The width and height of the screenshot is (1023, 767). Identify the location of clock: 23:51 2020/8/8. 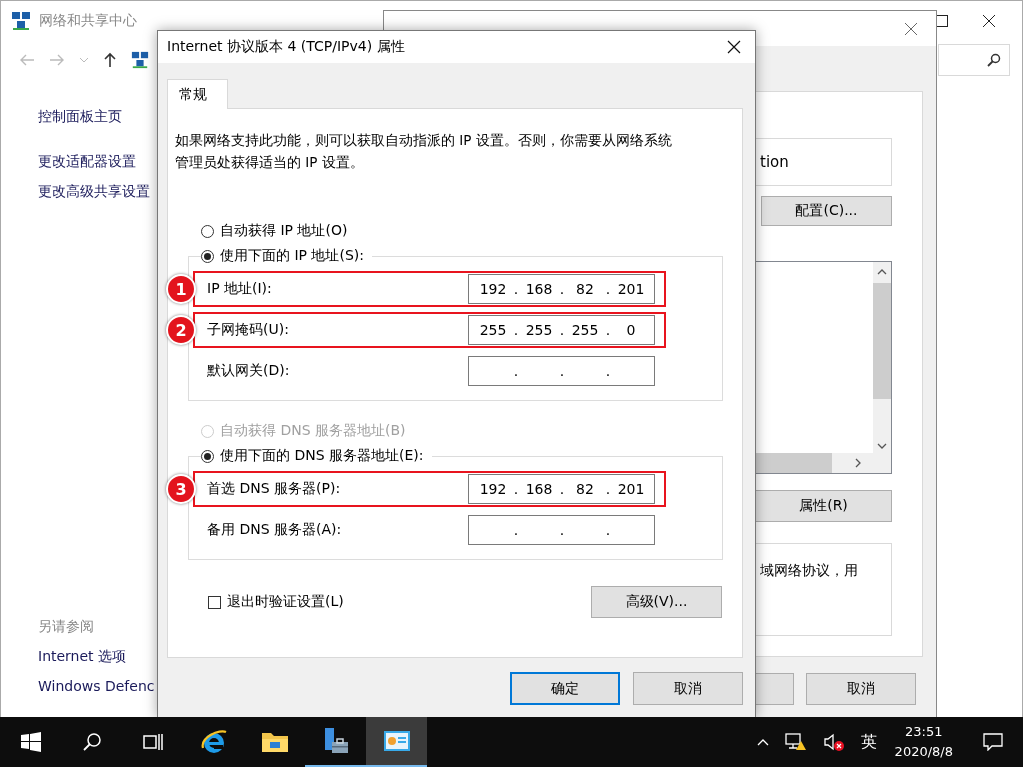
(923, 742).